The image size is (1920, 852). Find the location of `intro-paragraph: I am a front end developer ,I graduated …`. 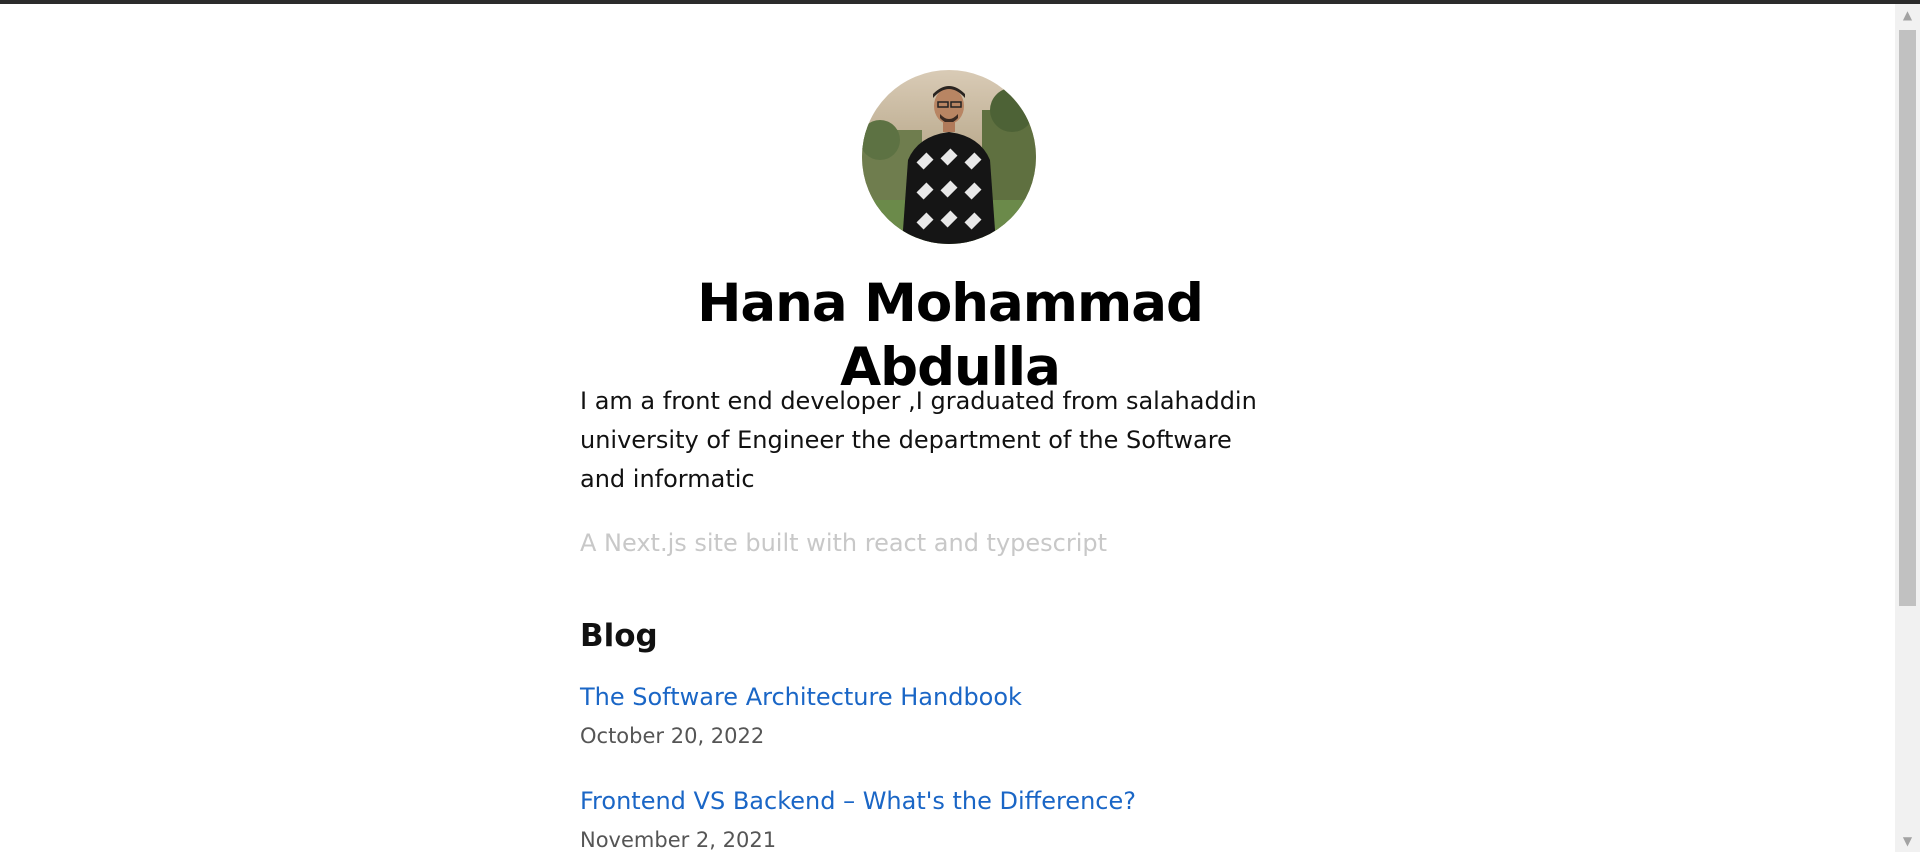

intro-paragraph: I am a front end developer ,I graduated … is located at coordinates (918, 440).